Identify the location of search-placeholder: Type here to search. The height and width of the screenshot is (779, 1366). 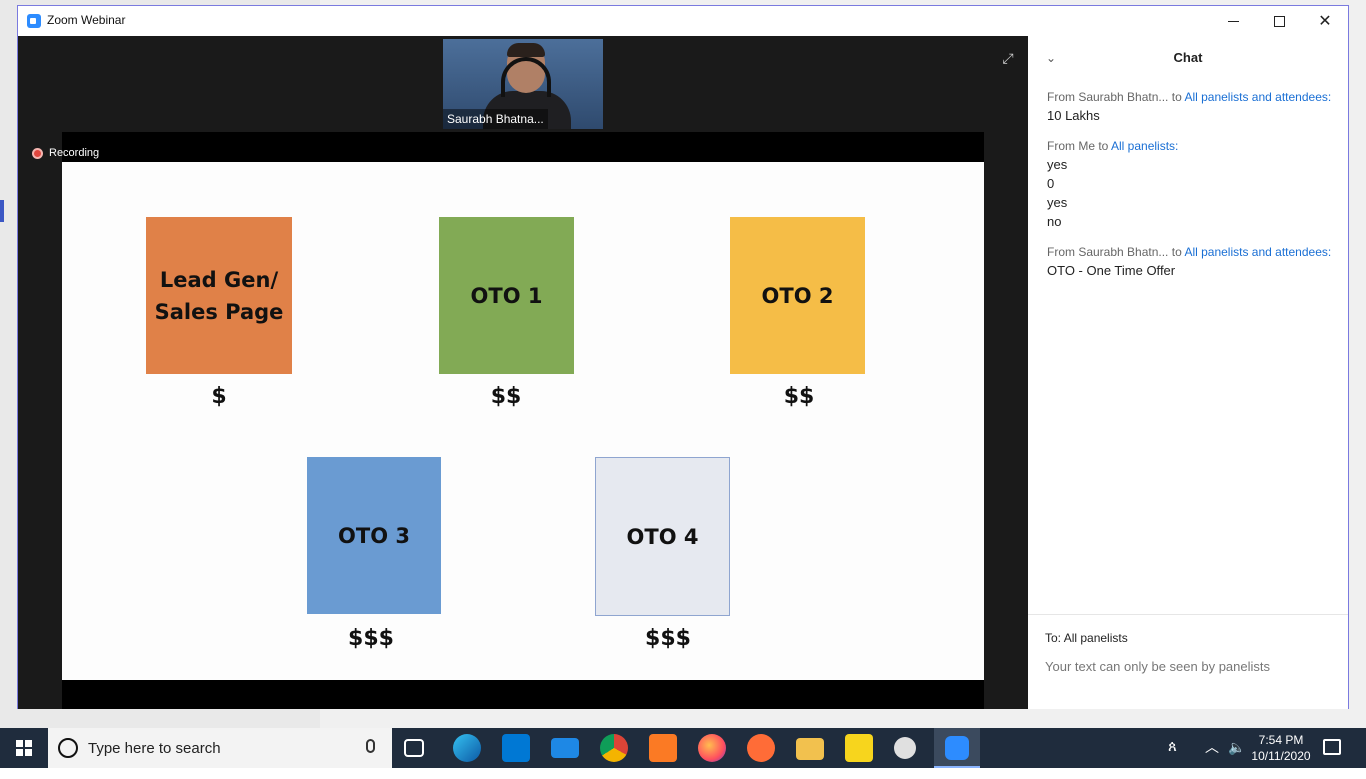
(154, 748).